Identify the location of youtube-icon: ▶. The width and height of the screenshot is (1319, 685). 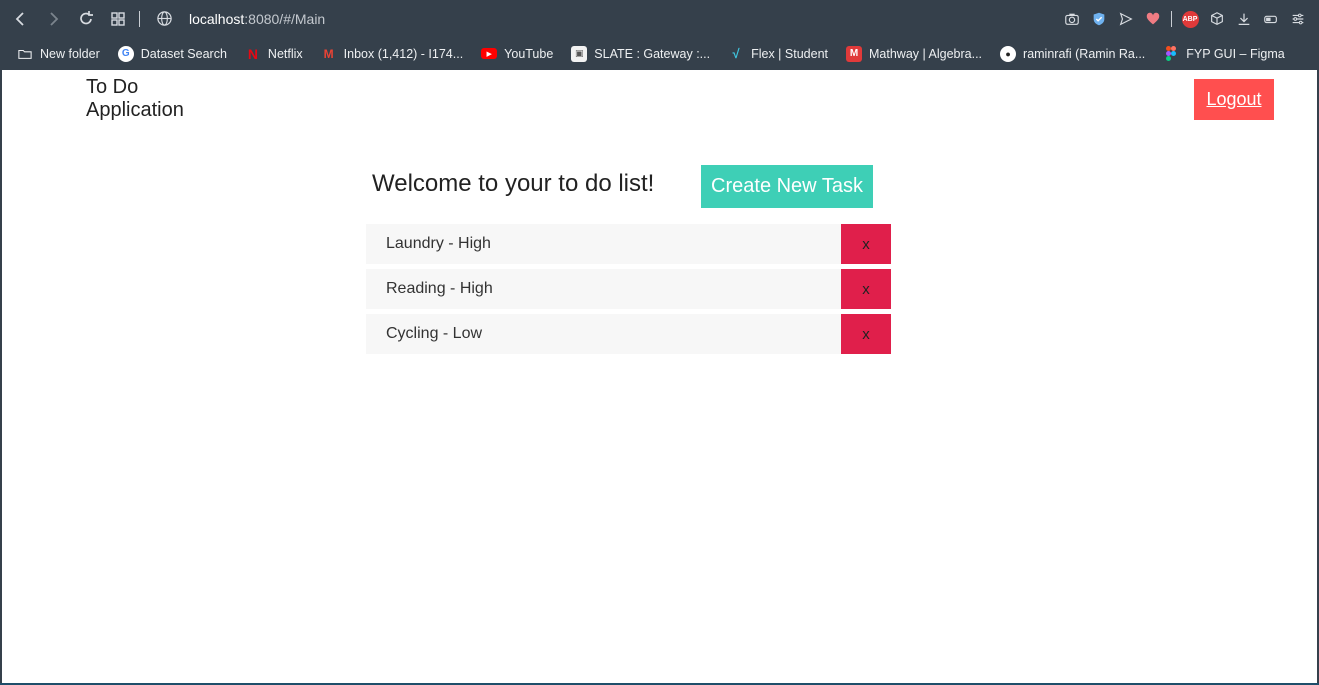
(489, 53).